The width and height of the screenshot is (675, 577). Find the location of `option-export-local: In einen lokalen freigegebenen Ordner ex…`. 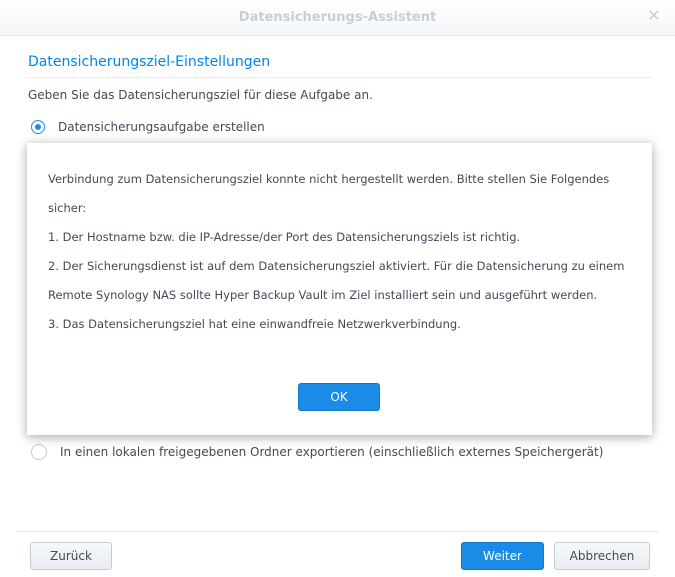

option-export-local: In einen lokalen freigegebenen Ordner ex… is located at coordinates (317, 452).